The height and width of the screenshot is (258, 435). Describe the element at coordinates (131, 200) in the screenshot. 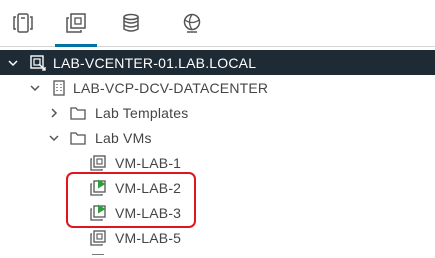

I see `highlight-annotation` at that location.